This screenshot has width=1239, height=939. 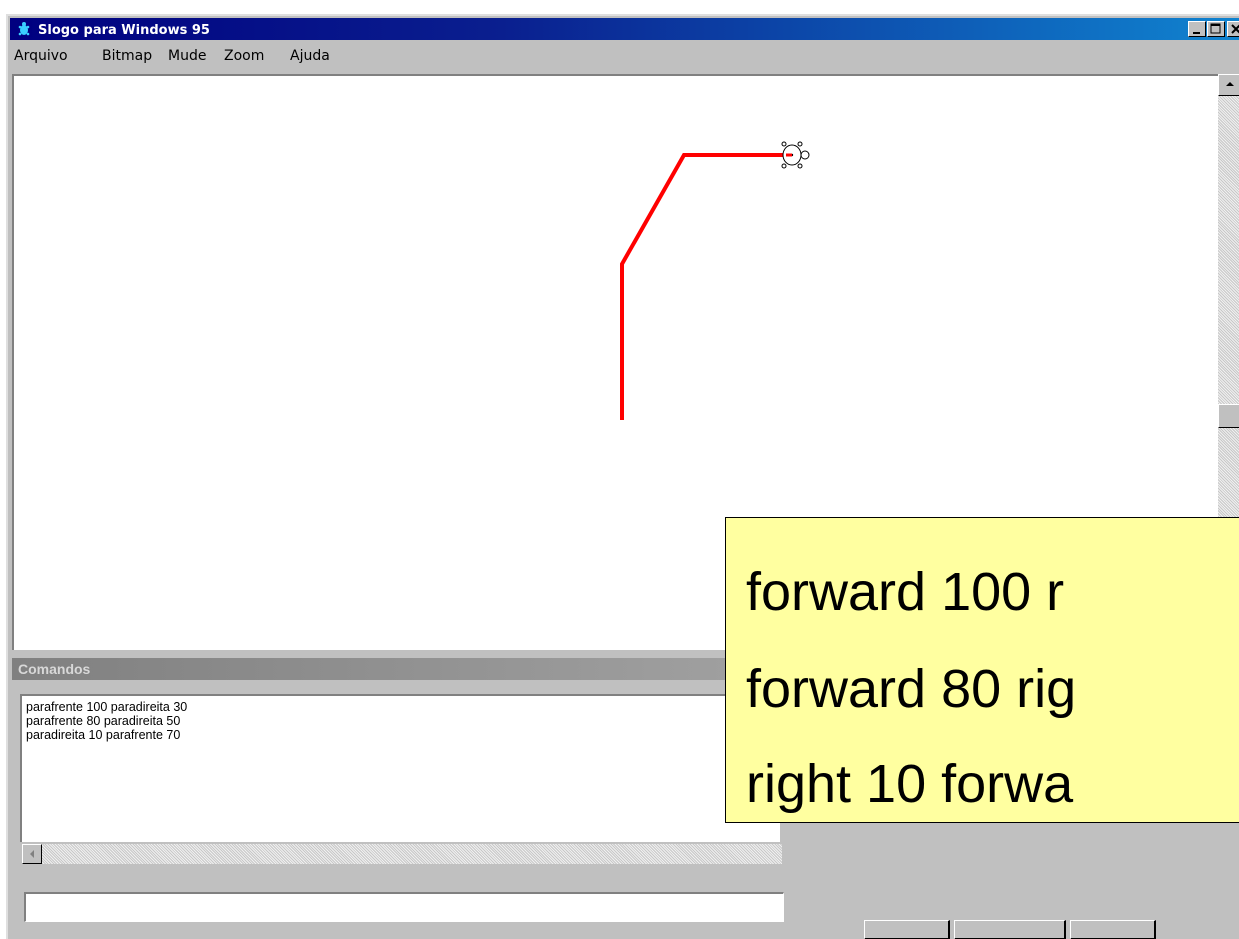 I want to click on maximize-icon, so click(x=1215, y=28).